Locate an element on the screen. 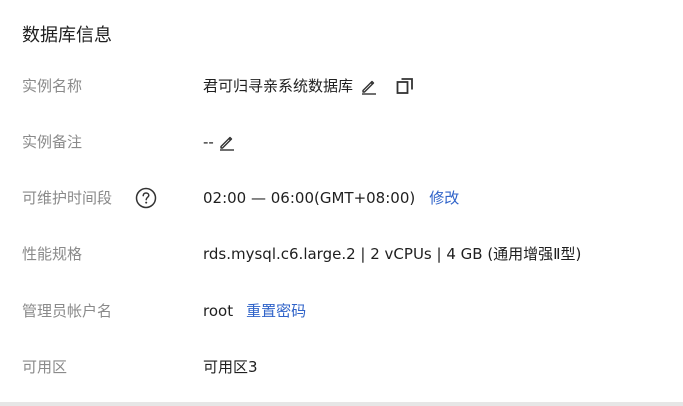  admin-account-value-group: root 重置密码 is located at coordinates (254, 311).